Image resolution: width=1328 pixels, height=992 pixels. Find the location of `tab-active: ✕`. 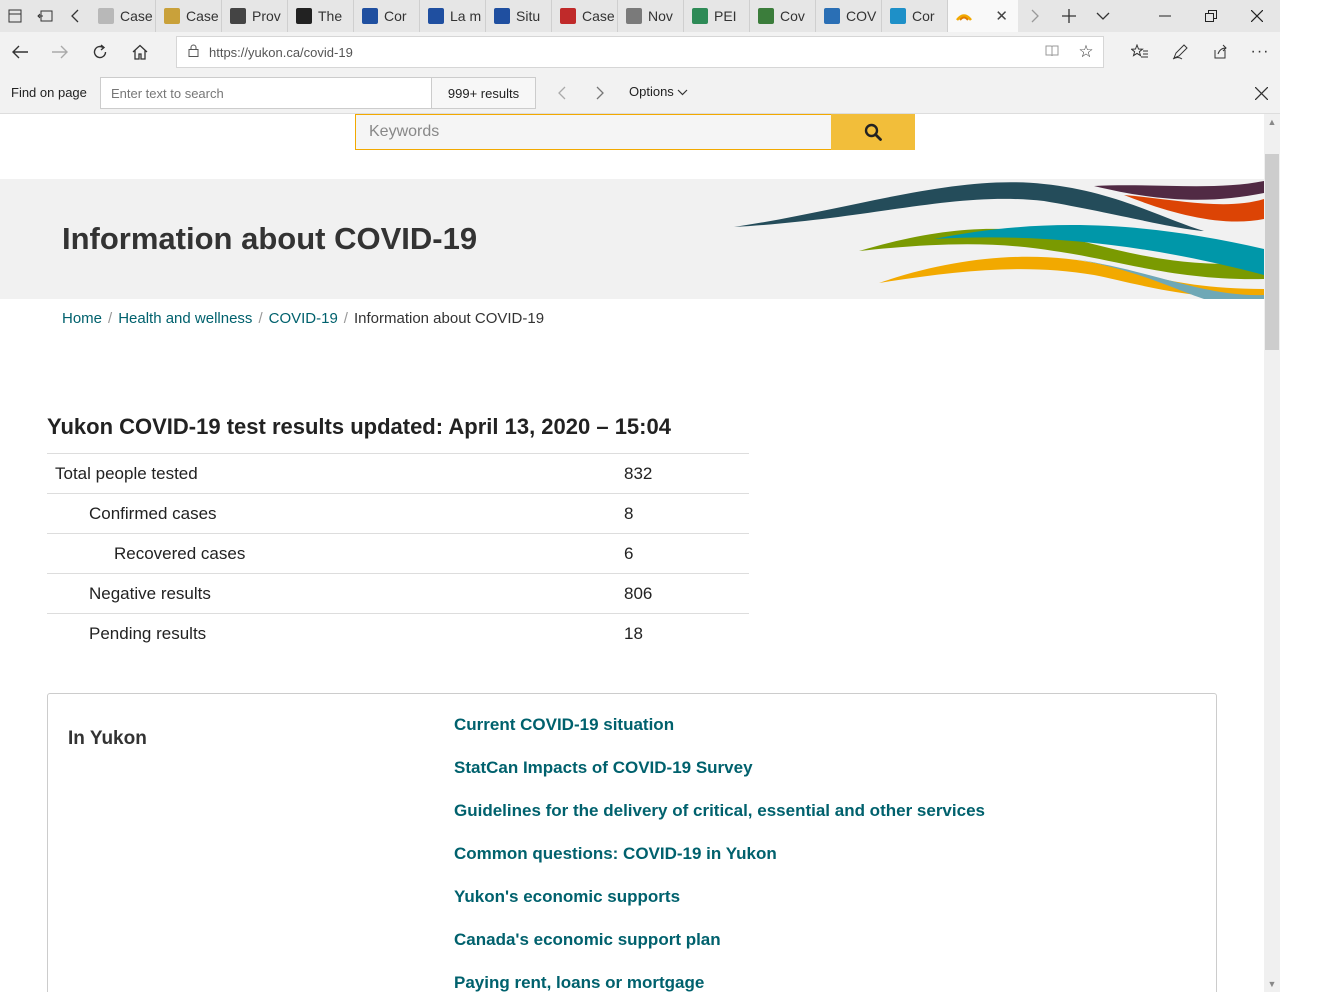

tab-active: ✕ is located at coordinates (983, 16).